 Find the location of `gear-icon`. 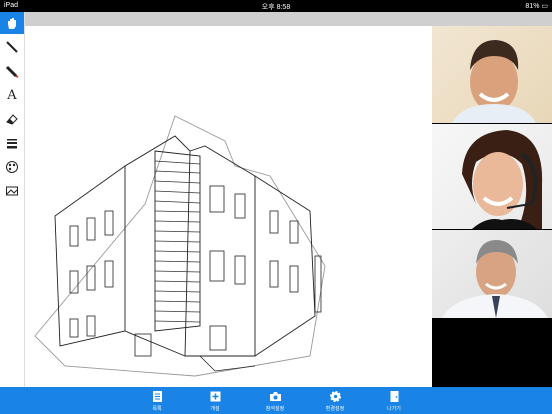

gear-icon is located at coordinates (335, 396).